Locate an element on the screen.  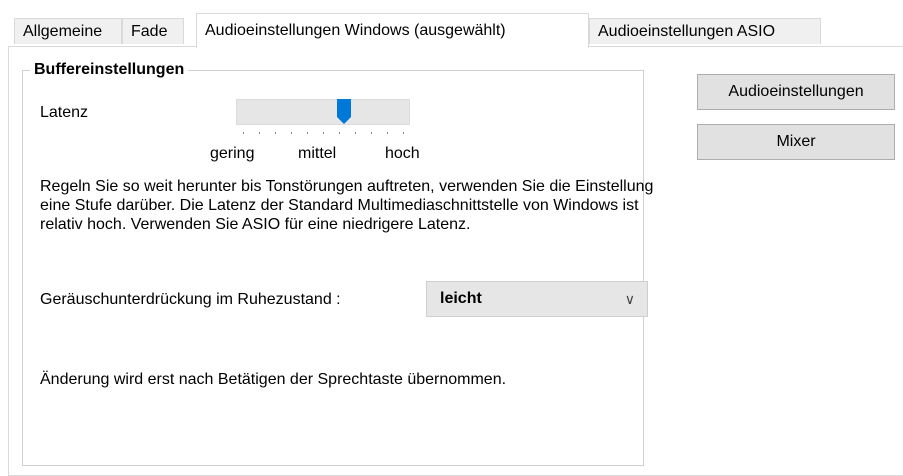
scale-low-label: gering is located at coordinates (232, 153).